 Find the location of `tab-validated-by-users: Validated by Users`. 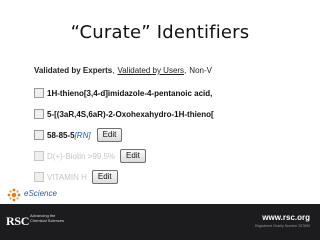

tab-validated-by-users: Validated by Users is located at coordinates (151, 70).